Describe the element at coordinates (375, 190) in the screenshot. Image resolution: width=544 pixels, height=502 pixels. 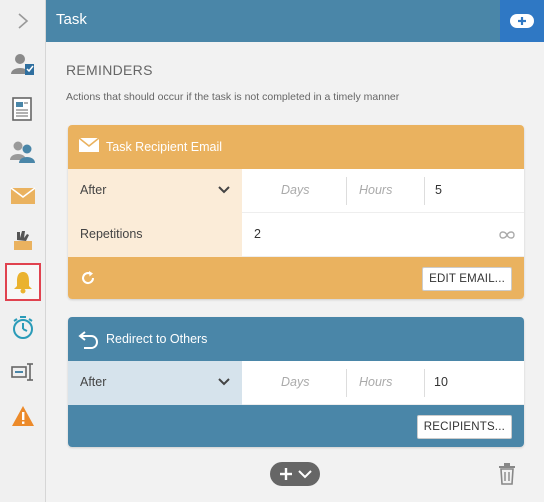
I see `email-hours-input: Hours` at that location.